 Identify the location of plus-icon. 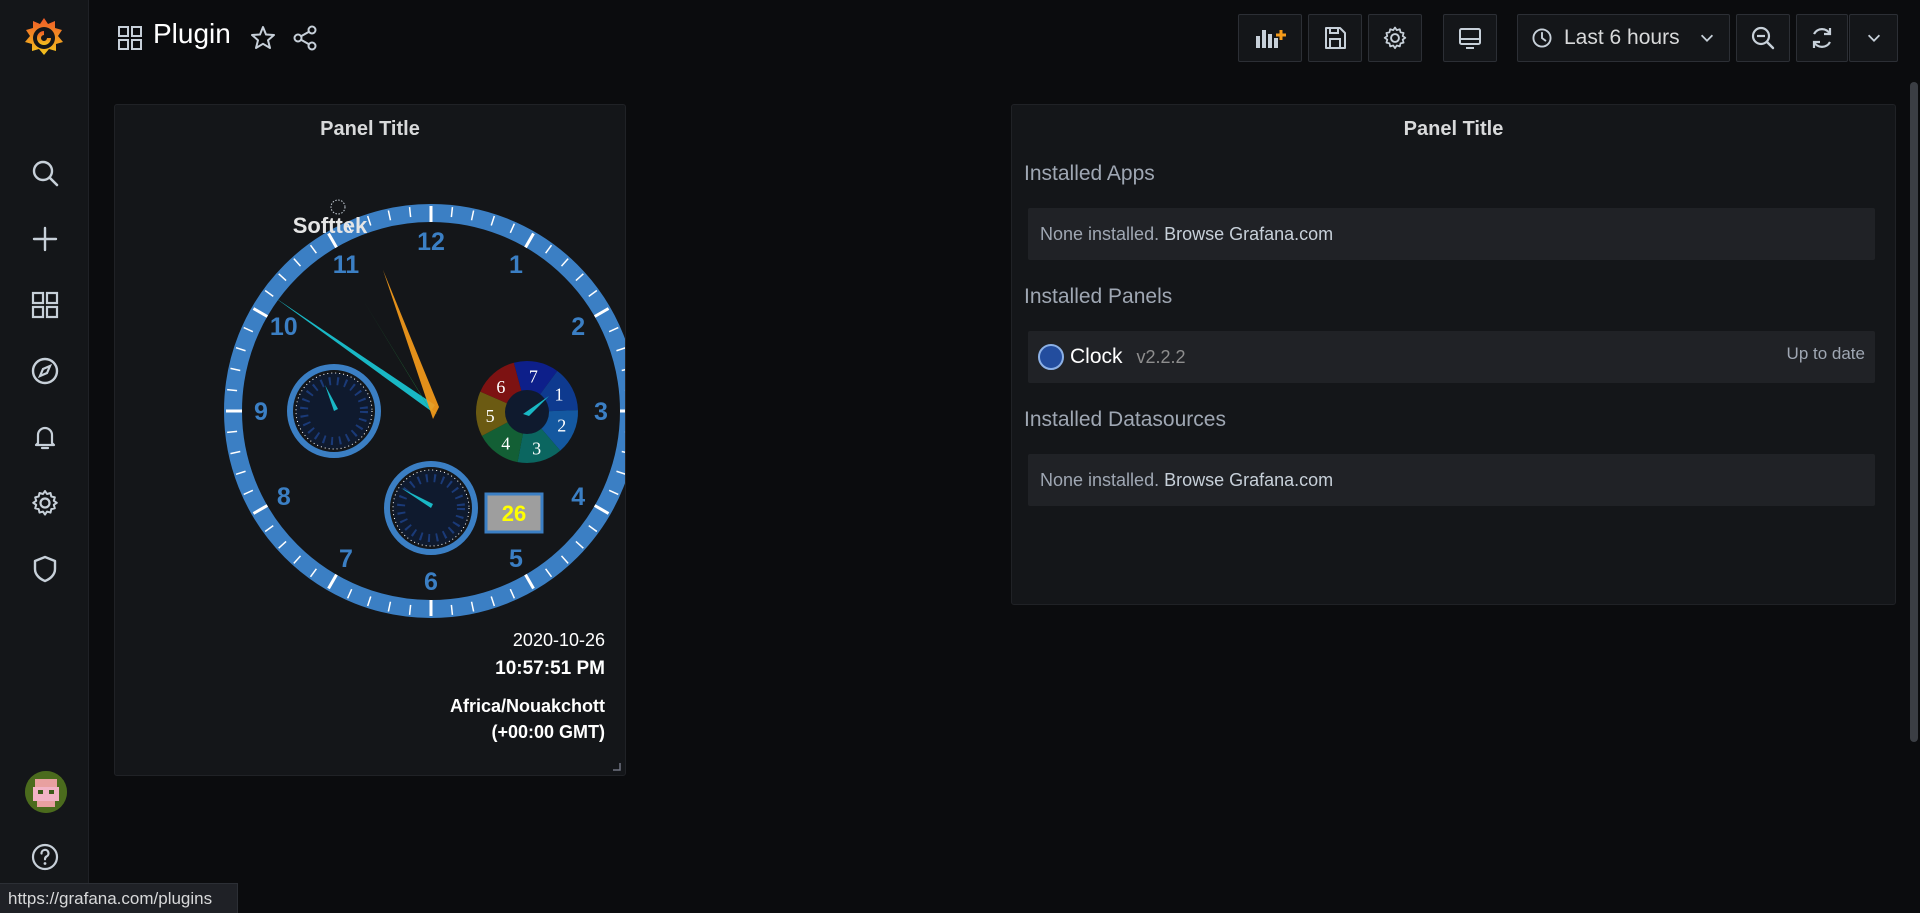
(45, 239).